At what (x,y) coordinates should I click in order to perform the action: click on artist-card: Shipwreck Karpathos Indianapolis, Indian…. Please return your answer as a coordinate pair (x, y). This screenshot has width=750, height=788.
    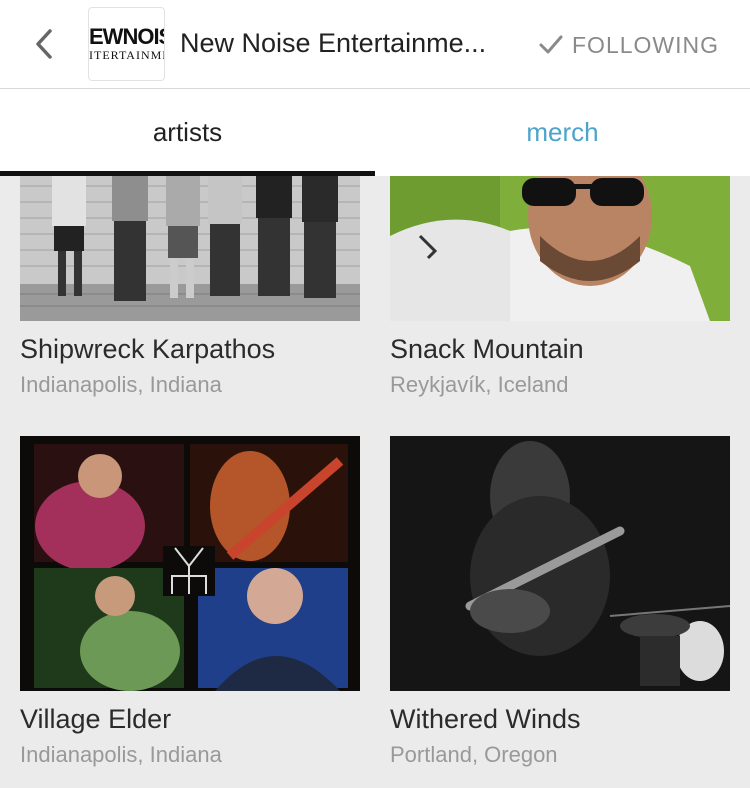
    Looking at the image, I should click on (190, 291).